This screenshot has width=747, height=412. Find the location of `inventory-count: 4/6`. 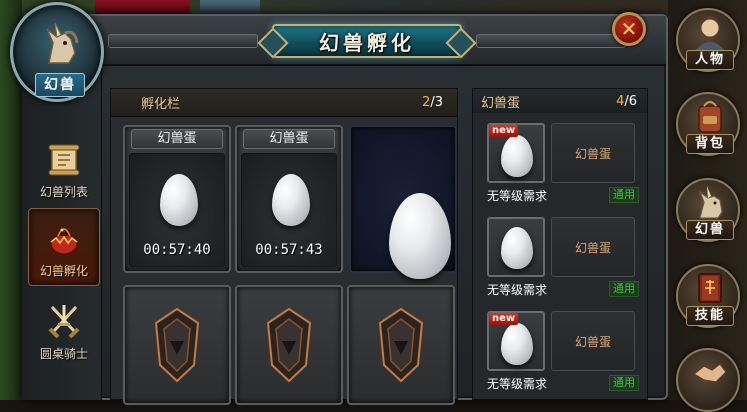

inventory-count: 4/6 is located at coordinates (626, 101).